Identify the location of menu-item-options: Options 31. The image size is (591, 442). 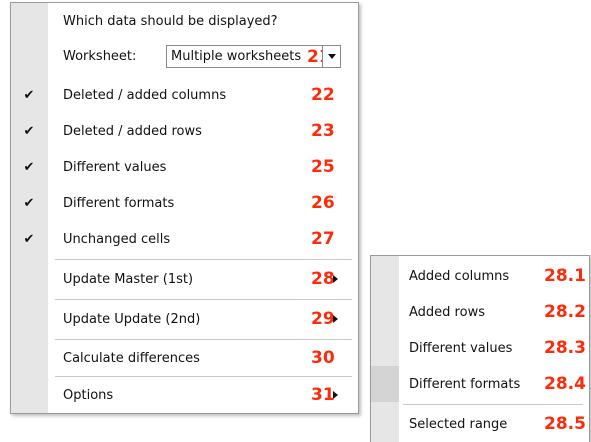
(184, 395).